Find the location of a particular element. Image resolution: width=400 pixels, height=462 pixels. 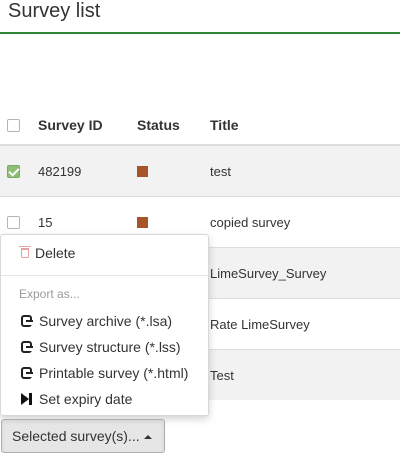

page-title: Survey list is located at coordinates (54, 11).